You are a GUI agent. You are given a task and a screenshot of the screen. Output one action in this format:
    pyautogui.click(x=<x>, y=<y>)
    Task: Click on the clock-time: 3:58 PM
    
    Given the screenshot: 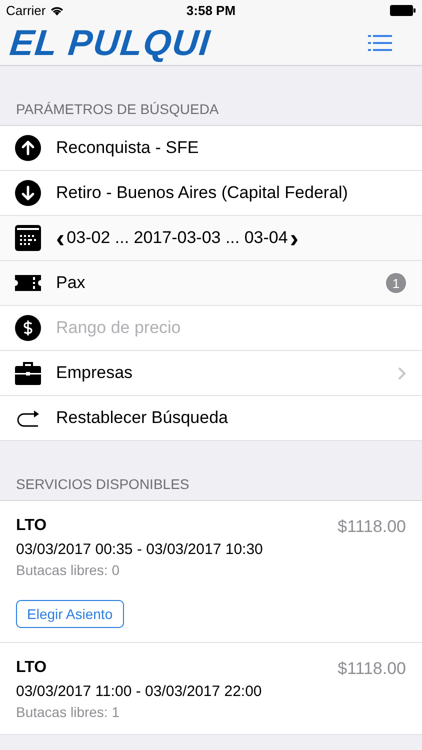 What is the action you would take?
    pyautogui.click(x=211, y=10)
    